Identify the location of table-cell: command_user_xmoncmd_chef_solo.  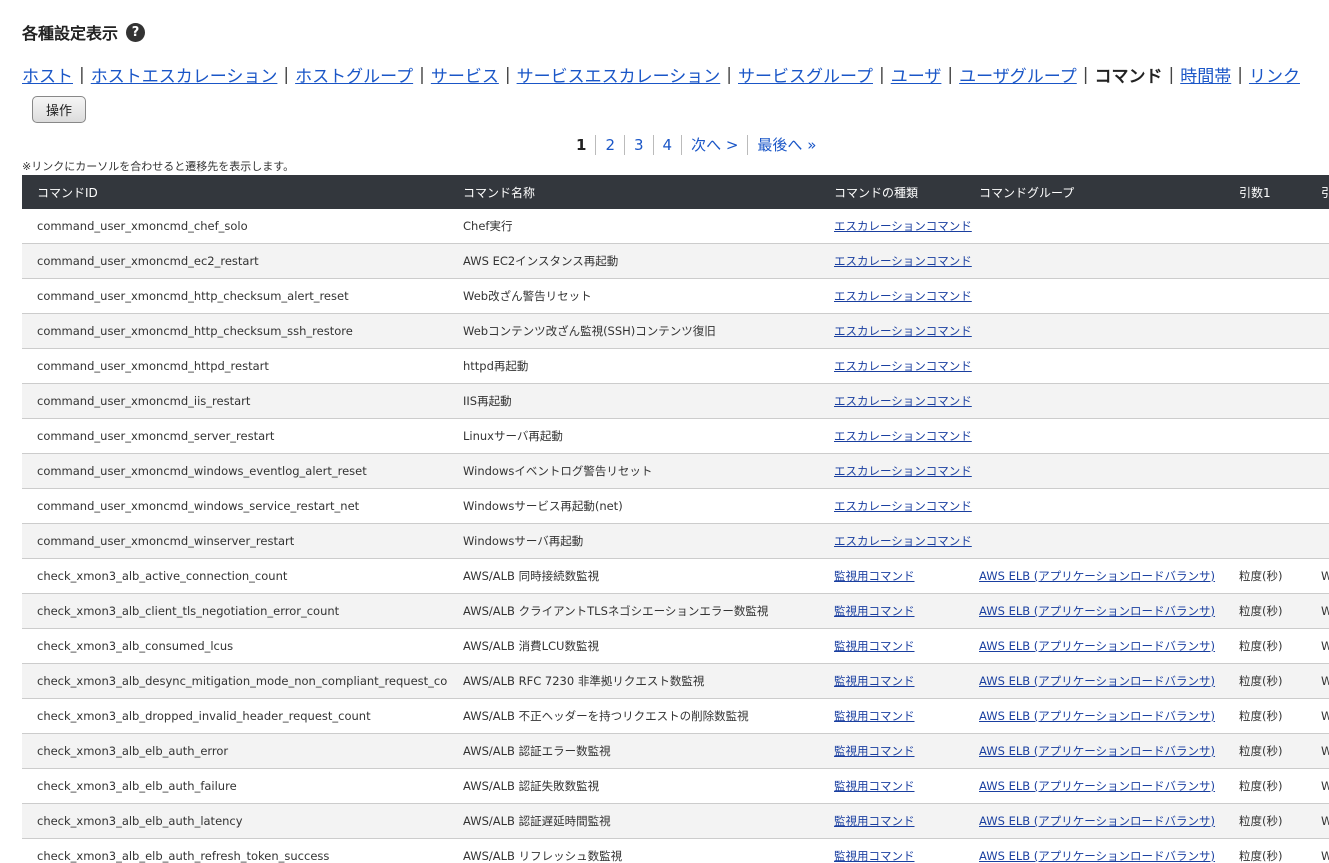
(235, 226).